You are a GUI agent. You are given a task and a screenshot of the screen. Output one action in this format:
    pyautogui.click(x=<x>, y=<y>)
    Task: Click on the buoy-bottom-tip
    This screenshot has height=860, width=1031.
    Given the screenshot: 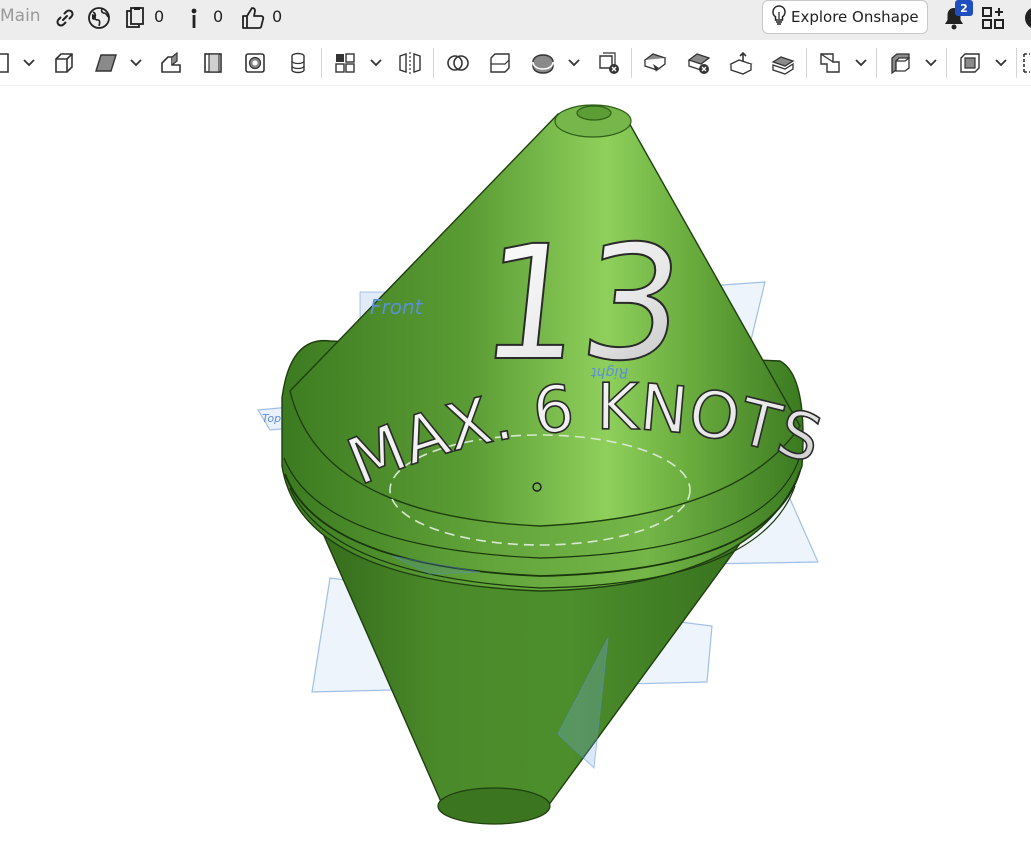 What is the action you would take?
    pyautogui.click(x=494, y=806)
    